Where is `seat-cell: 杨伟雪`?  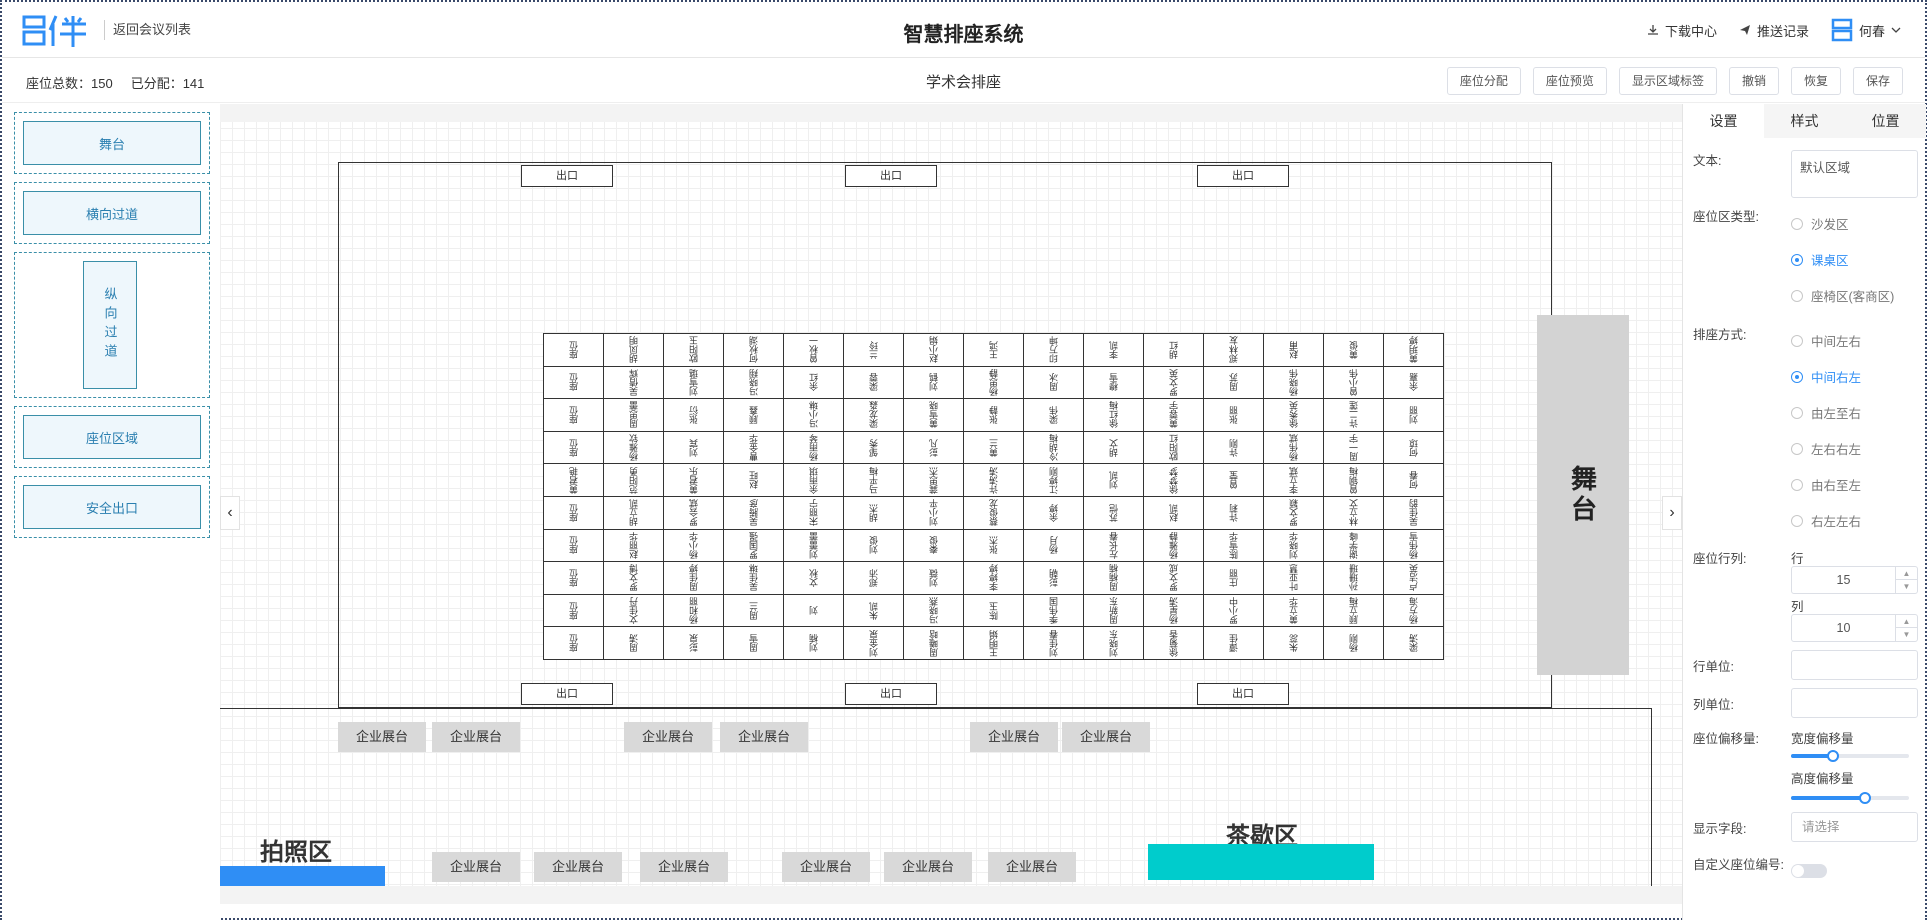 seat-cell: 杨伟雪 is located at coordinates (1414, 546).